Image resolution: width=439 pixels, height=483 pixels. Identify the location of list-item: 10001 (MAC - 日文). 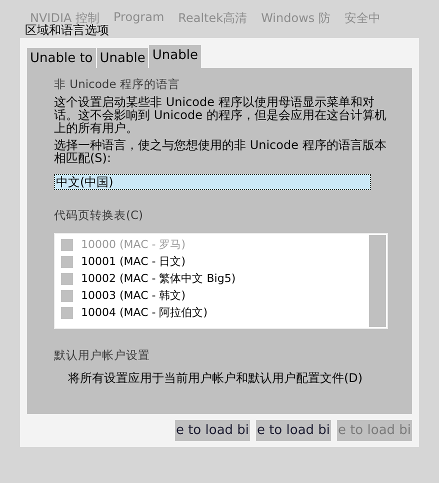
(133, 261).